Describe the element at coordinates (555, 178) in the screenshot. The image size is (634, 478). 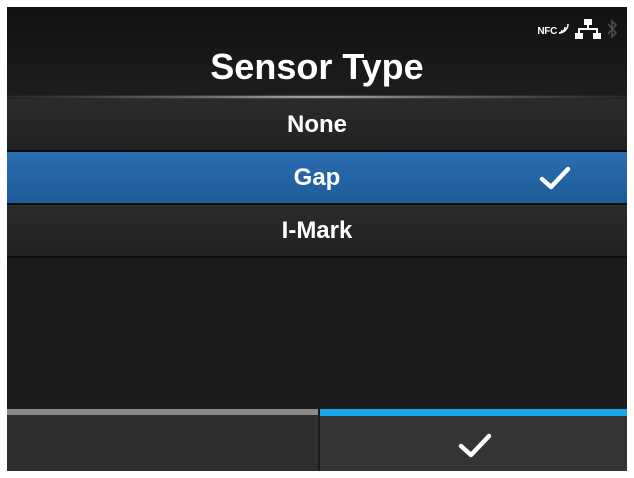
I see `check-icon` at that location.